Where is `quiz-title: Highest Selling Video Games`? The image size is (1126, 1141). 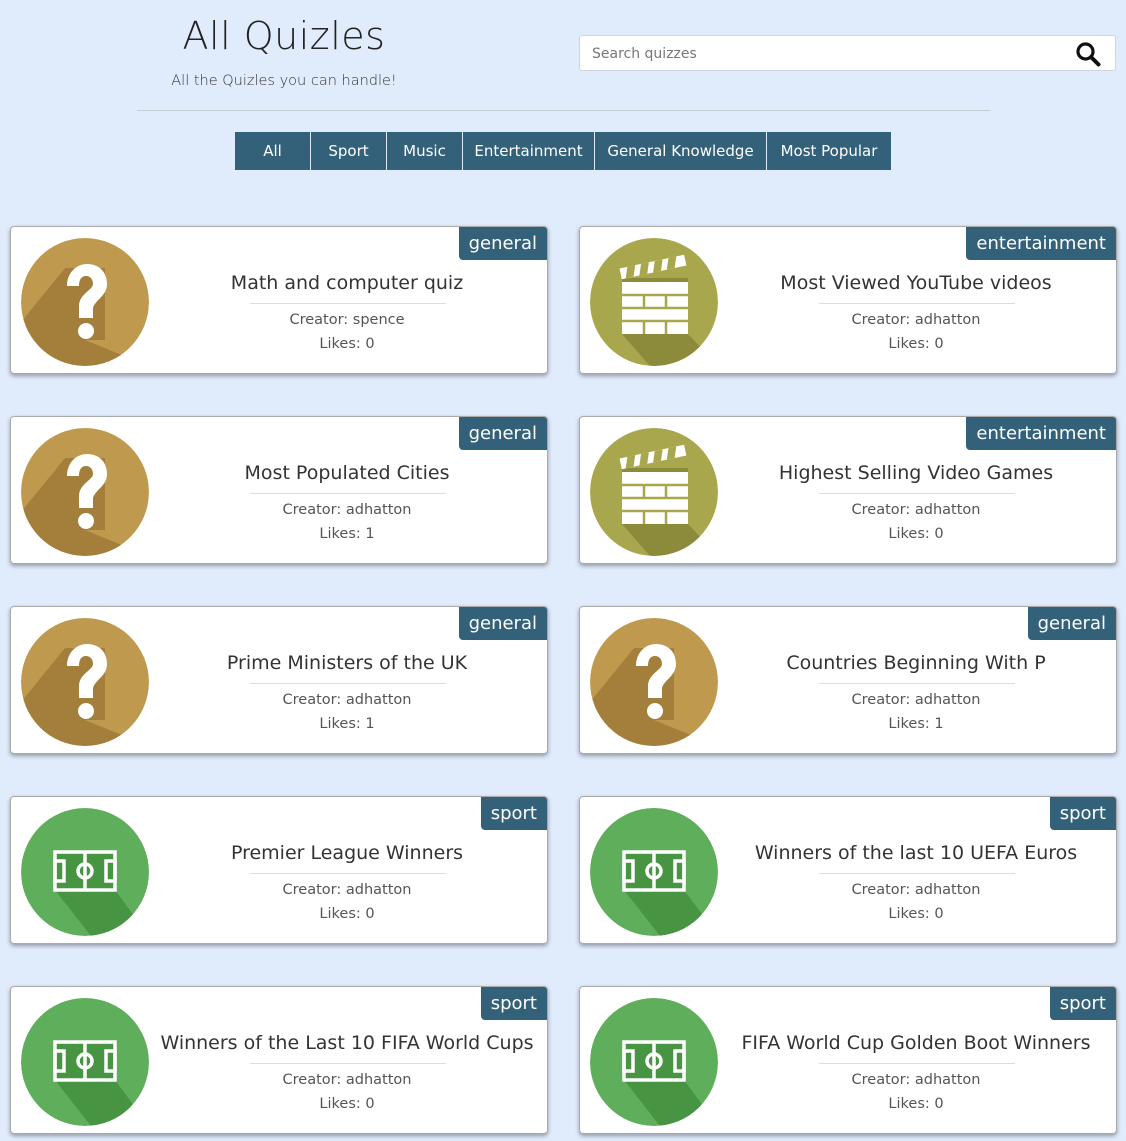 quiz-title: Highest Selling Video Games is located at coordinates (916, 473).